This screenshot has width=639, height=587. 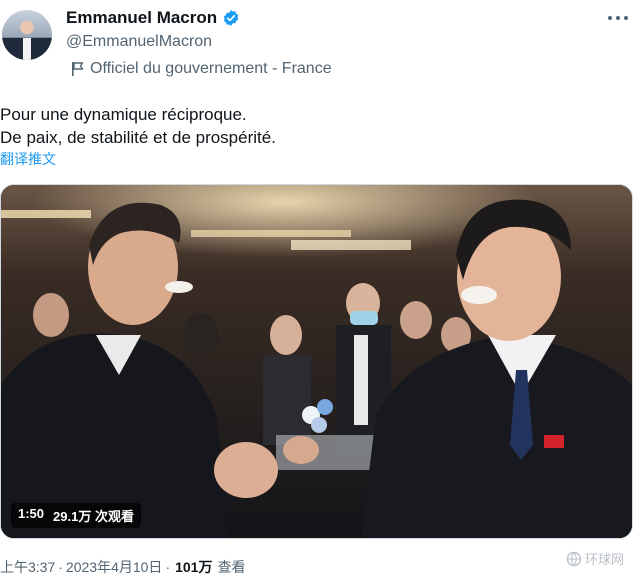 What do you see at coordinates (31, 513) in the screenshot?
I see `video-duration: 1:50` at bounding box center [31, 513].